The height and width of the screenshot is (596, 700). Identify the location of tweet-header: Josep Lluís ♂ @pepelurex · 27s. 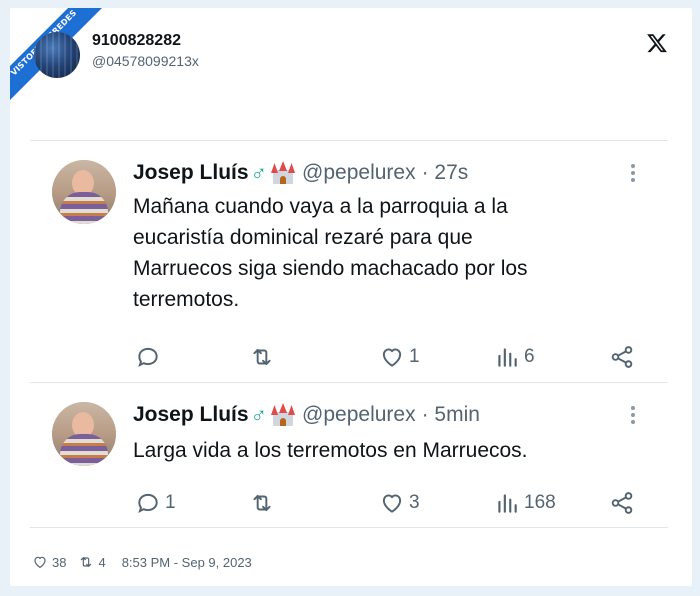
(300, 173).